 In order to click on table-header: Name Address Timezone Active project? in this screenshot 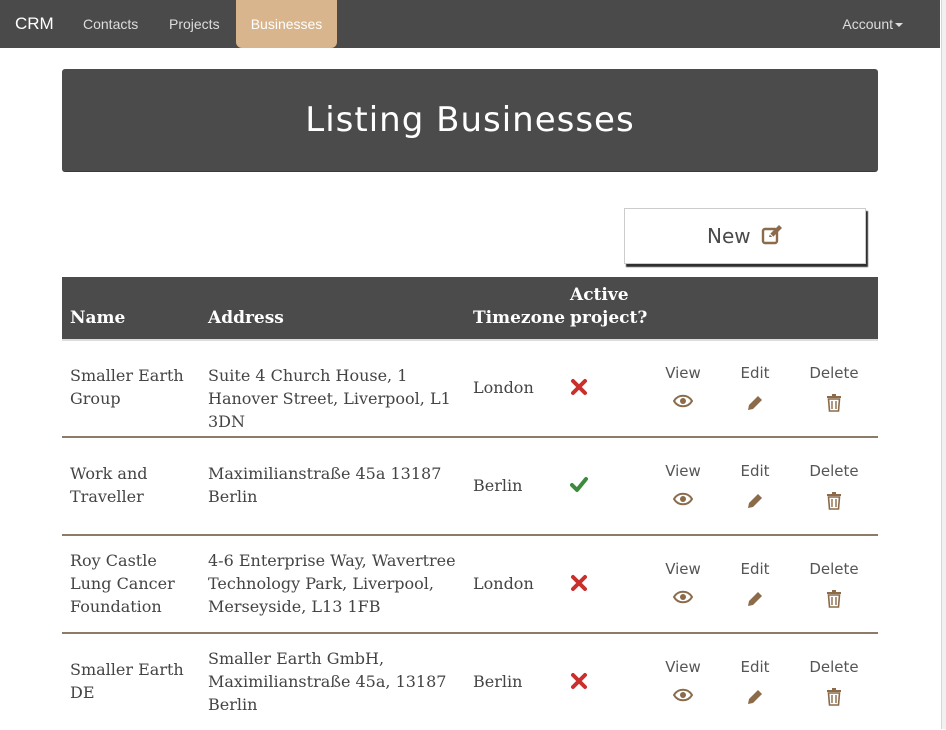, I will do `click(470, 309)`.